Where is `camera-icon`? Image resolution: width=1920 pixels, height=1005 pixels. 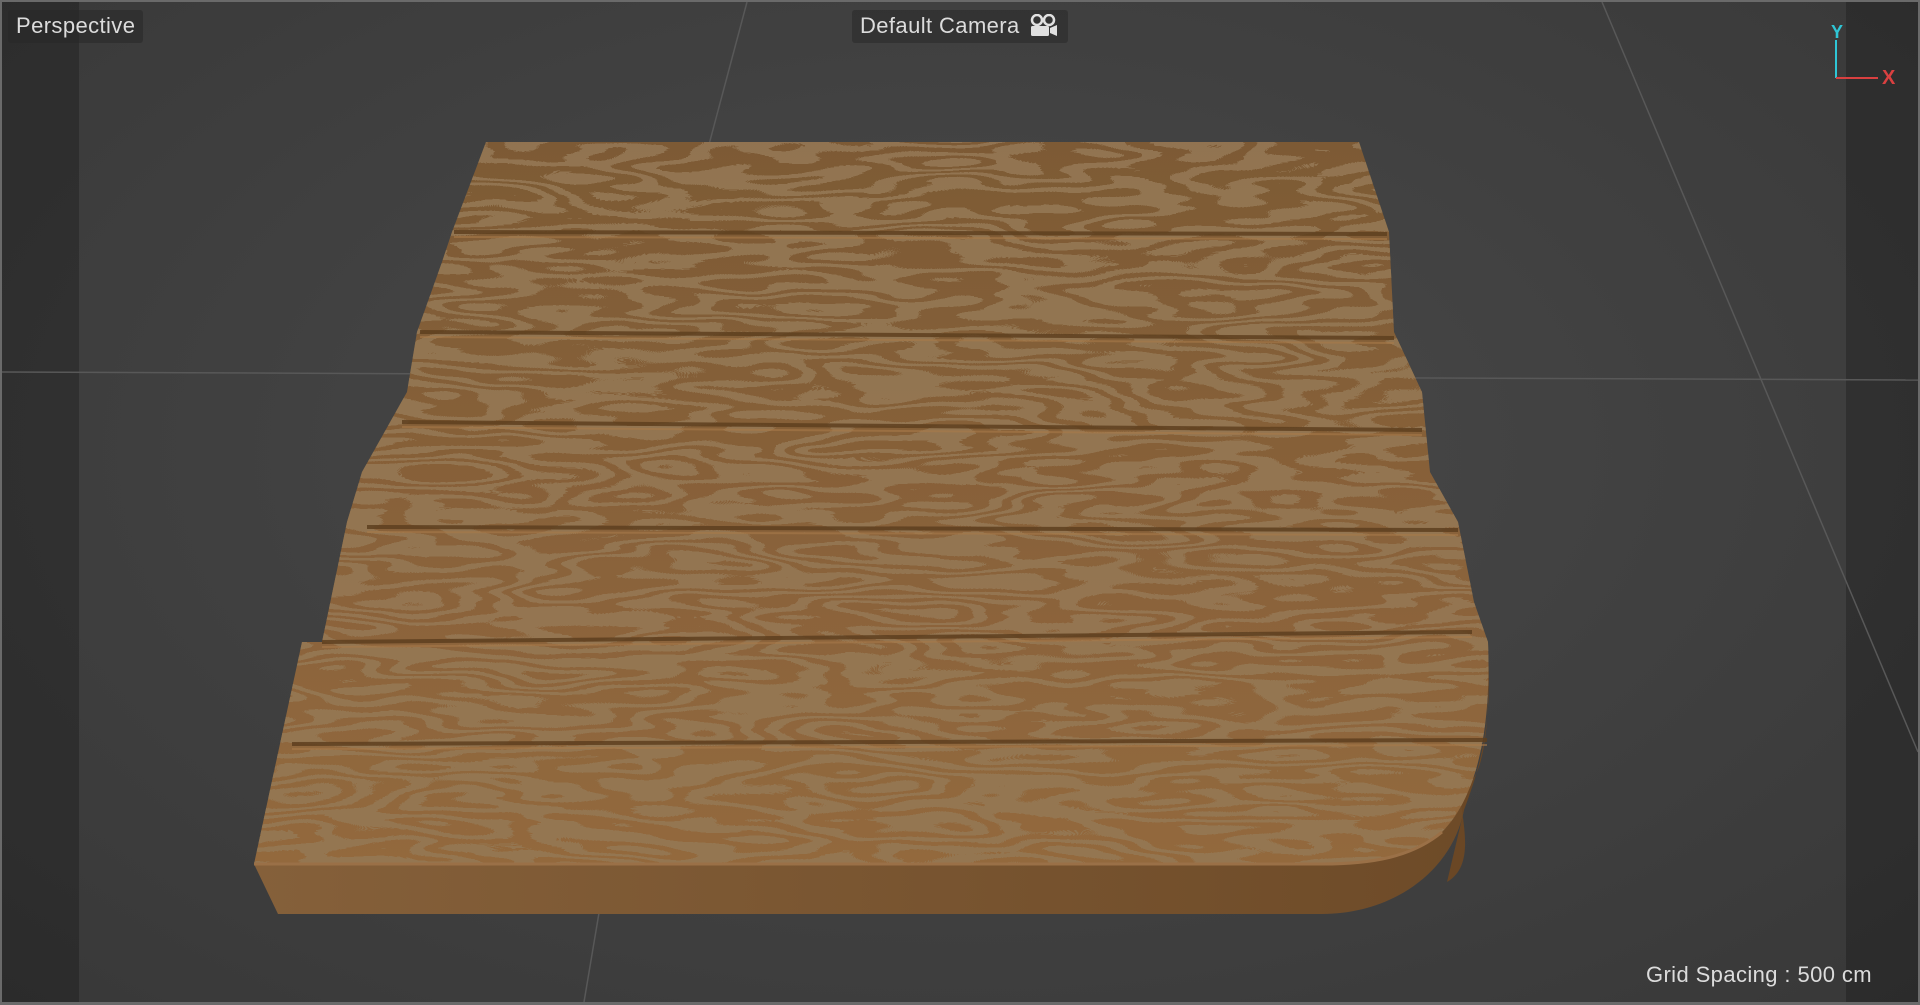 camera-icon is located at coordinates (1044, 26).